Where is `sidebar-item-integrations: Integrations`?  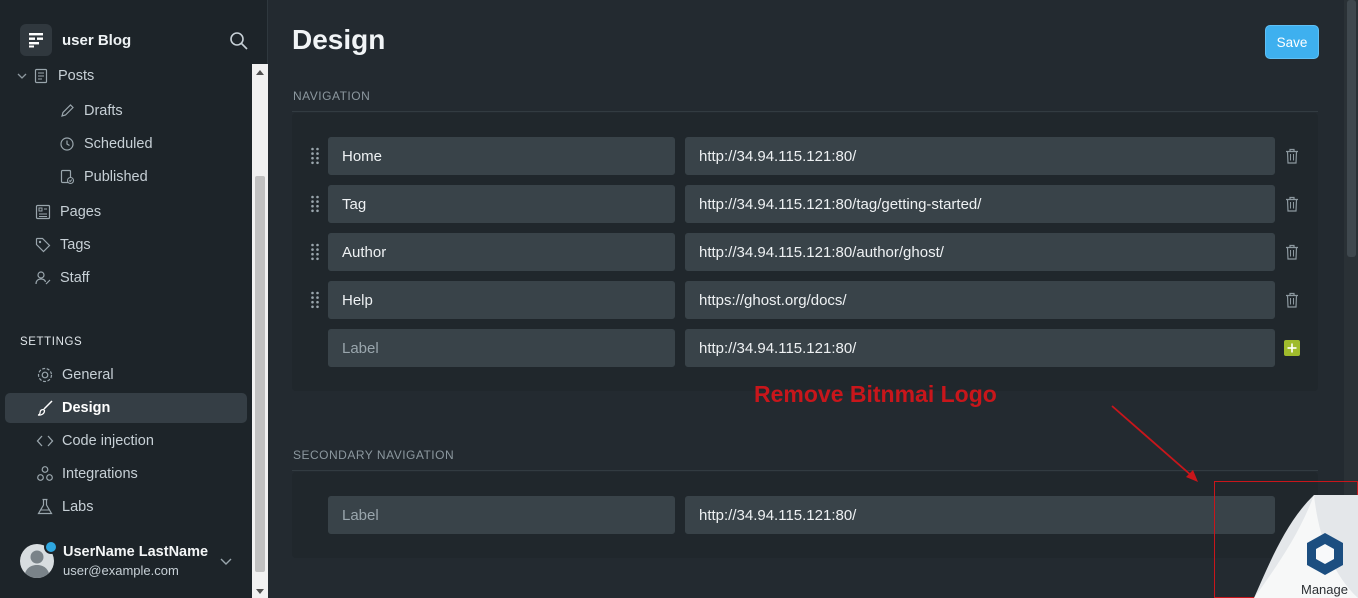
sidebar-item-integrations: Integrations is located at coordinates (126, 474).